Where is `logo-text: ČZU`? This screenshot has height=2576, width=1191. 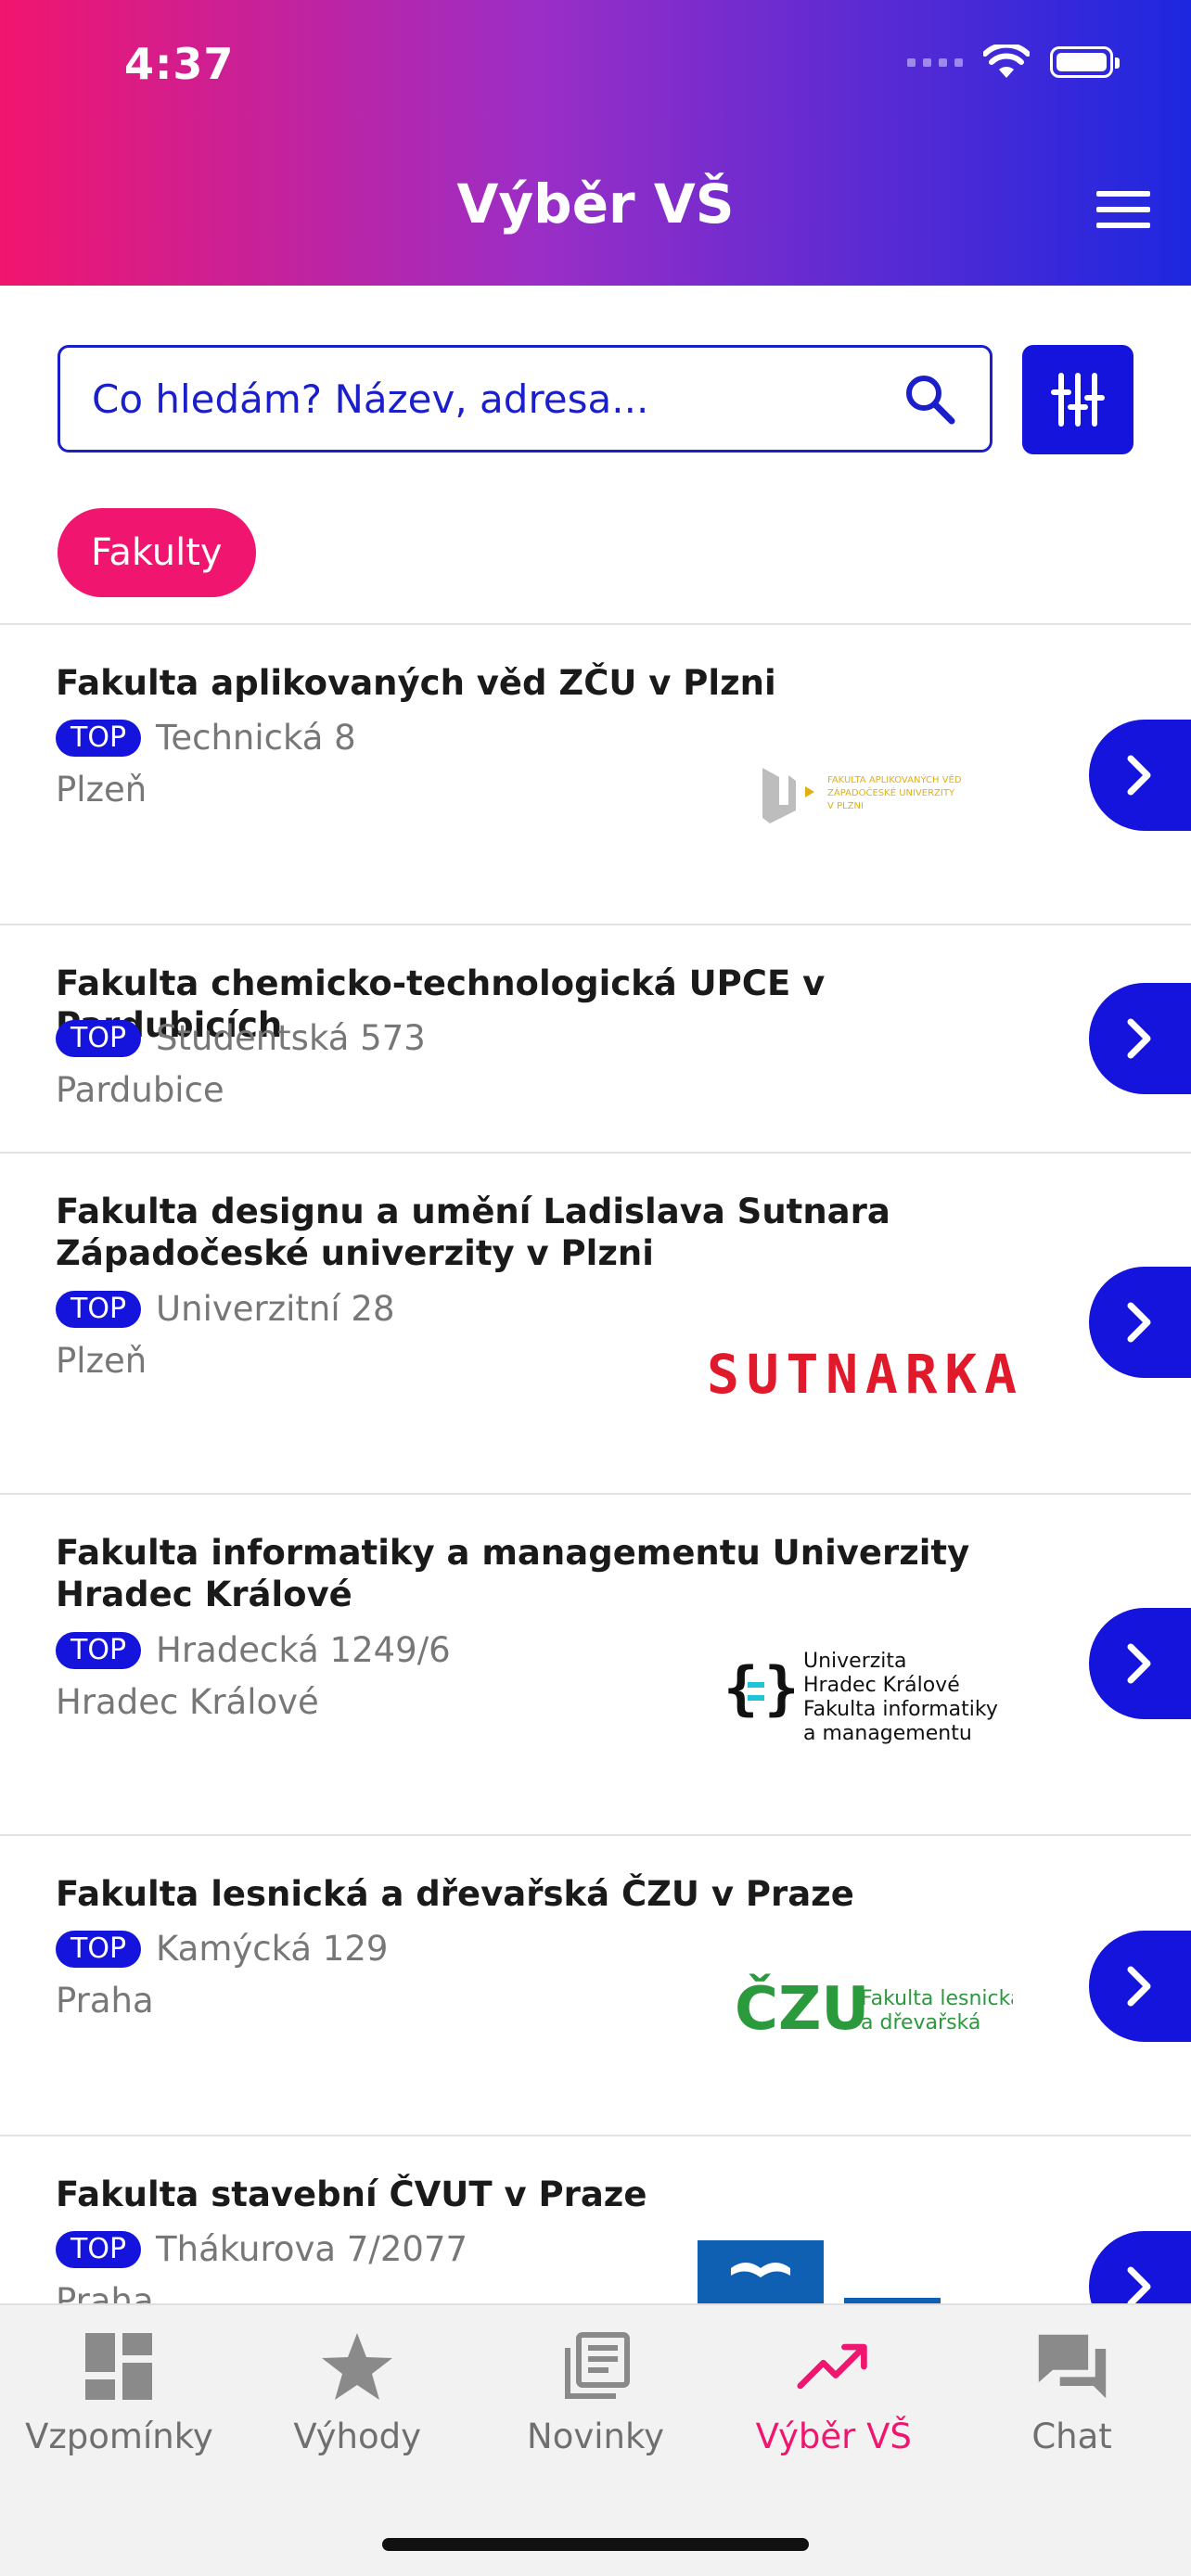 logo-text: ČZU is located at coordinates (802, 2007).